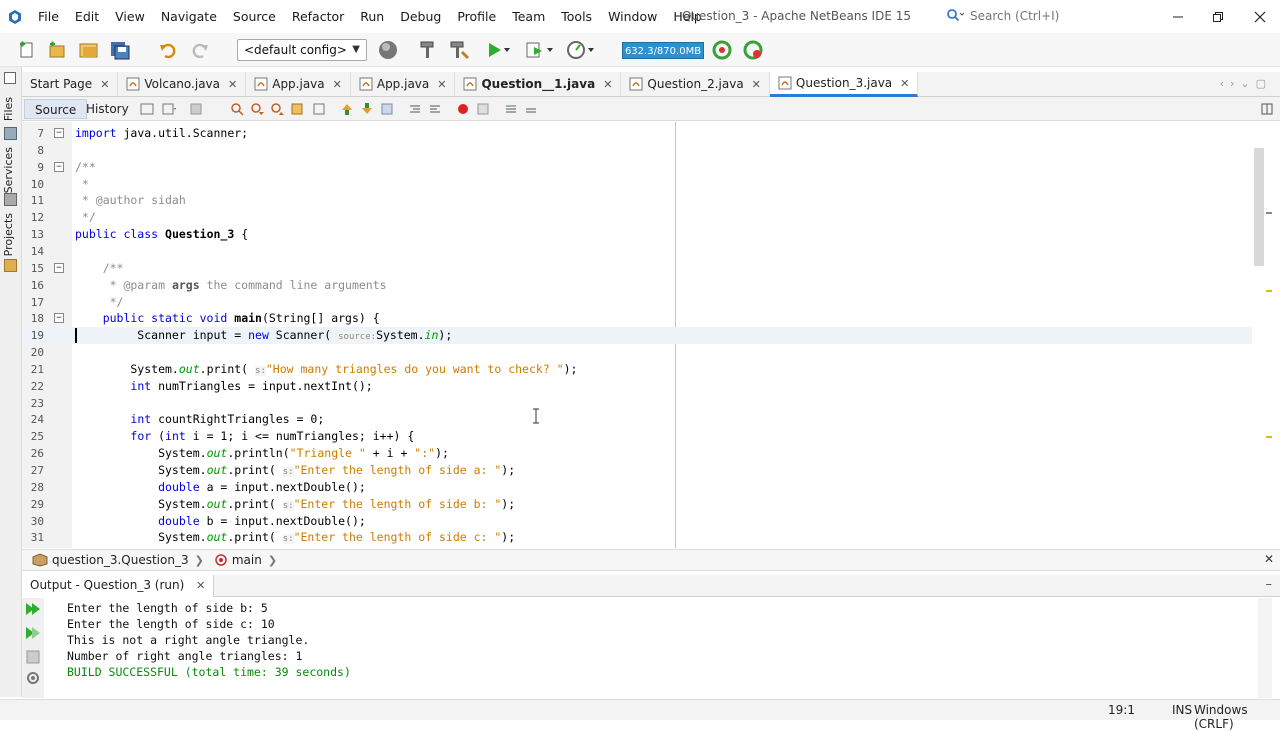 The height and width of the screenshot is (731, 1280). I want to click on code-line: 20, so click(637, 352).